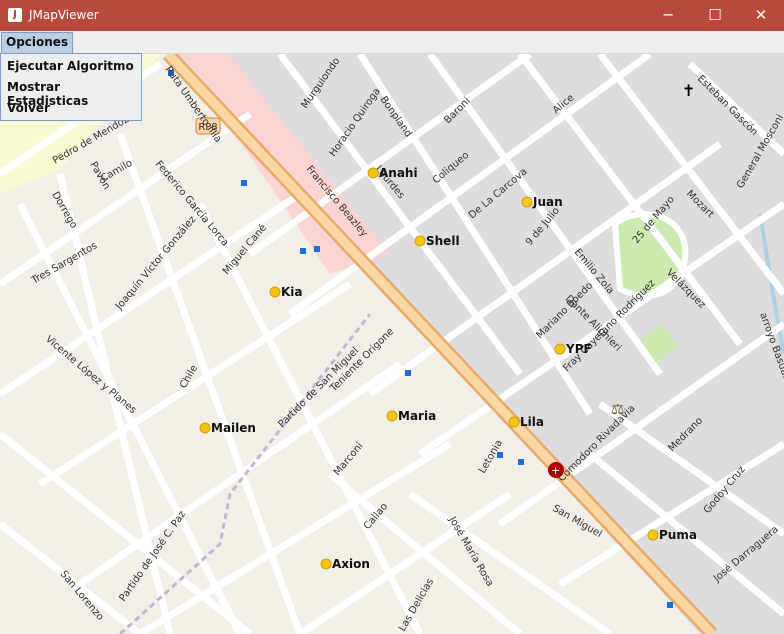  I want to click on maximize-button: ☐, so click(715, 15).